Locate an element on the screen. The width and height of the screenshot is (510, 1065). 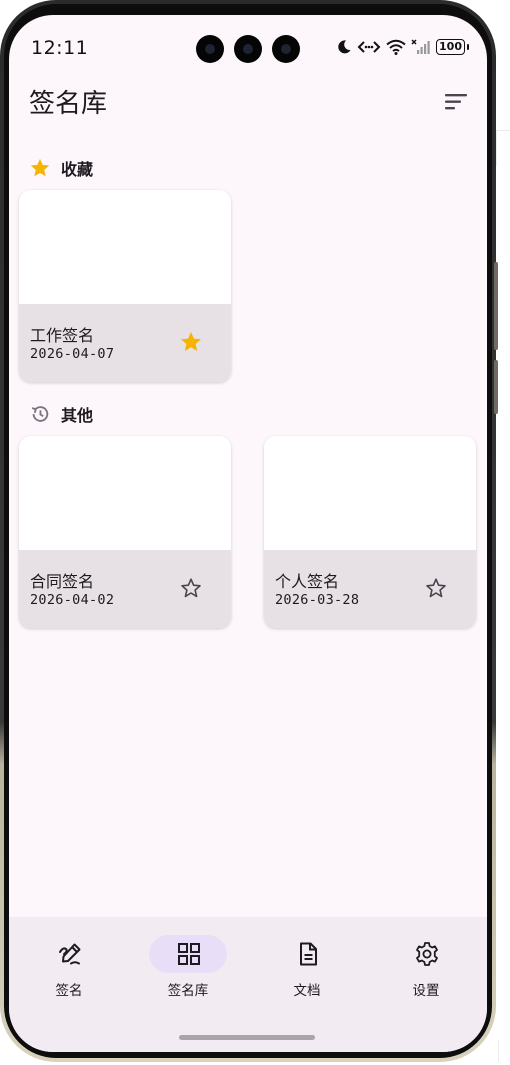
nav-item-library: 签名库 is located at coordinates (178, 962).